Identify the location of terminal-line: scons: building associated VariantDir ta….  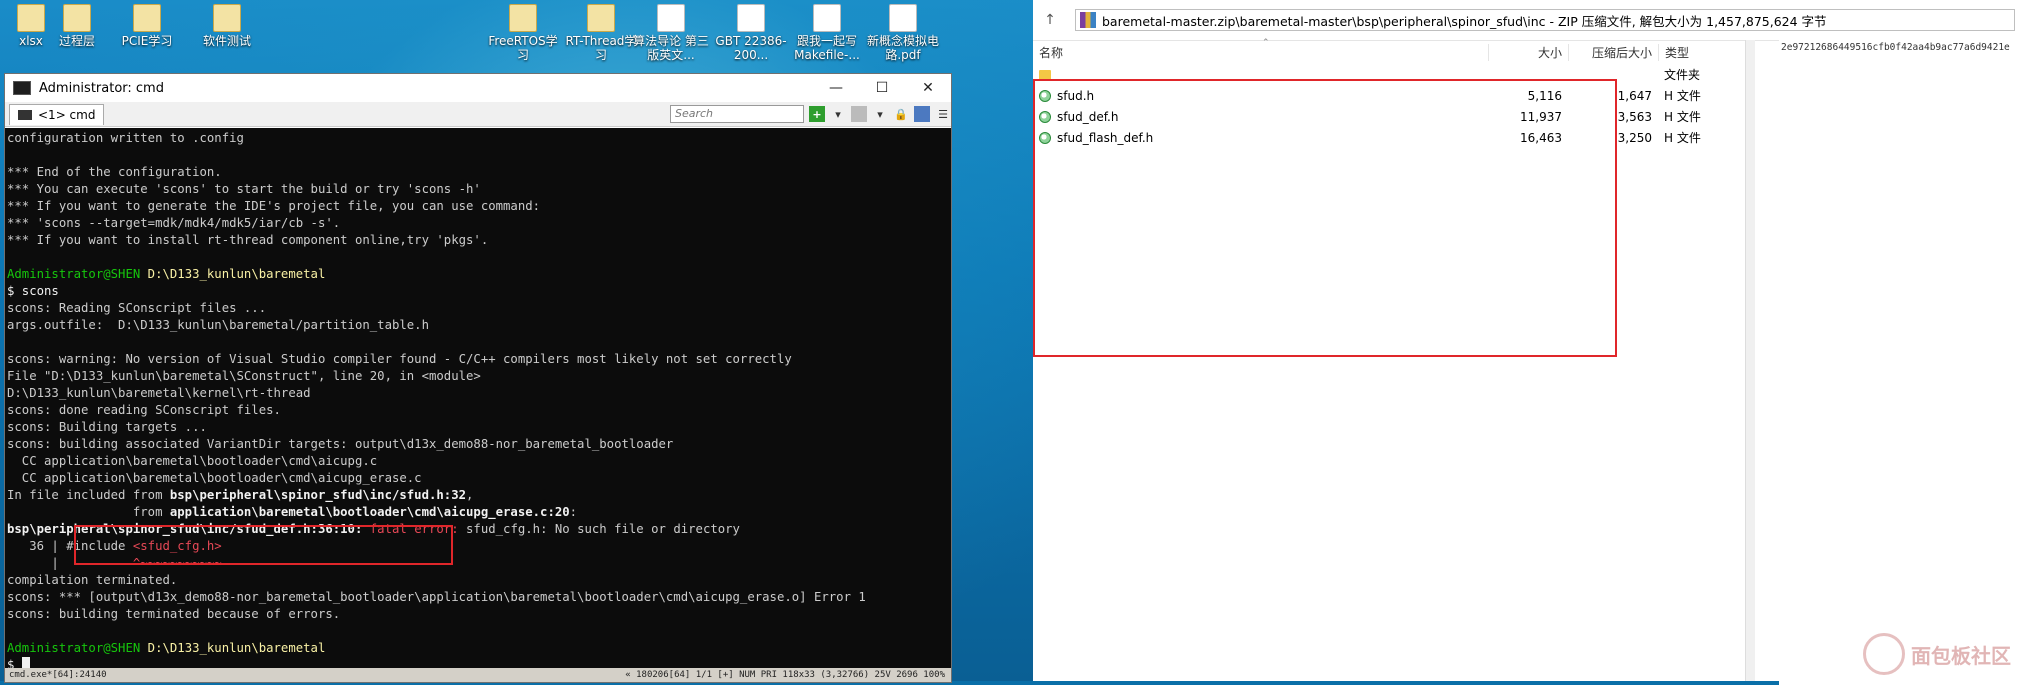
(479, 444).